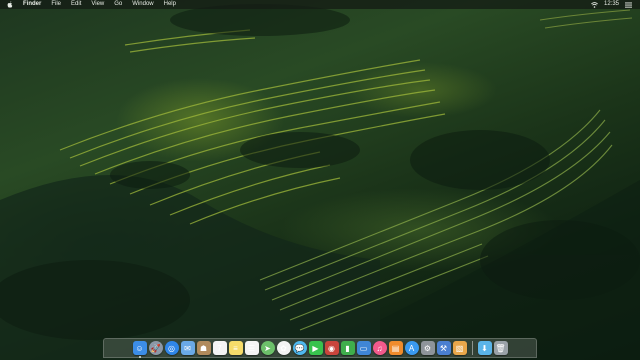 The width and height of the screenshot is (640, 360). What do you see at coordinates (118, 4) in the screenshot?
I see `menu-go: Go` at bounding box center [118, 4].